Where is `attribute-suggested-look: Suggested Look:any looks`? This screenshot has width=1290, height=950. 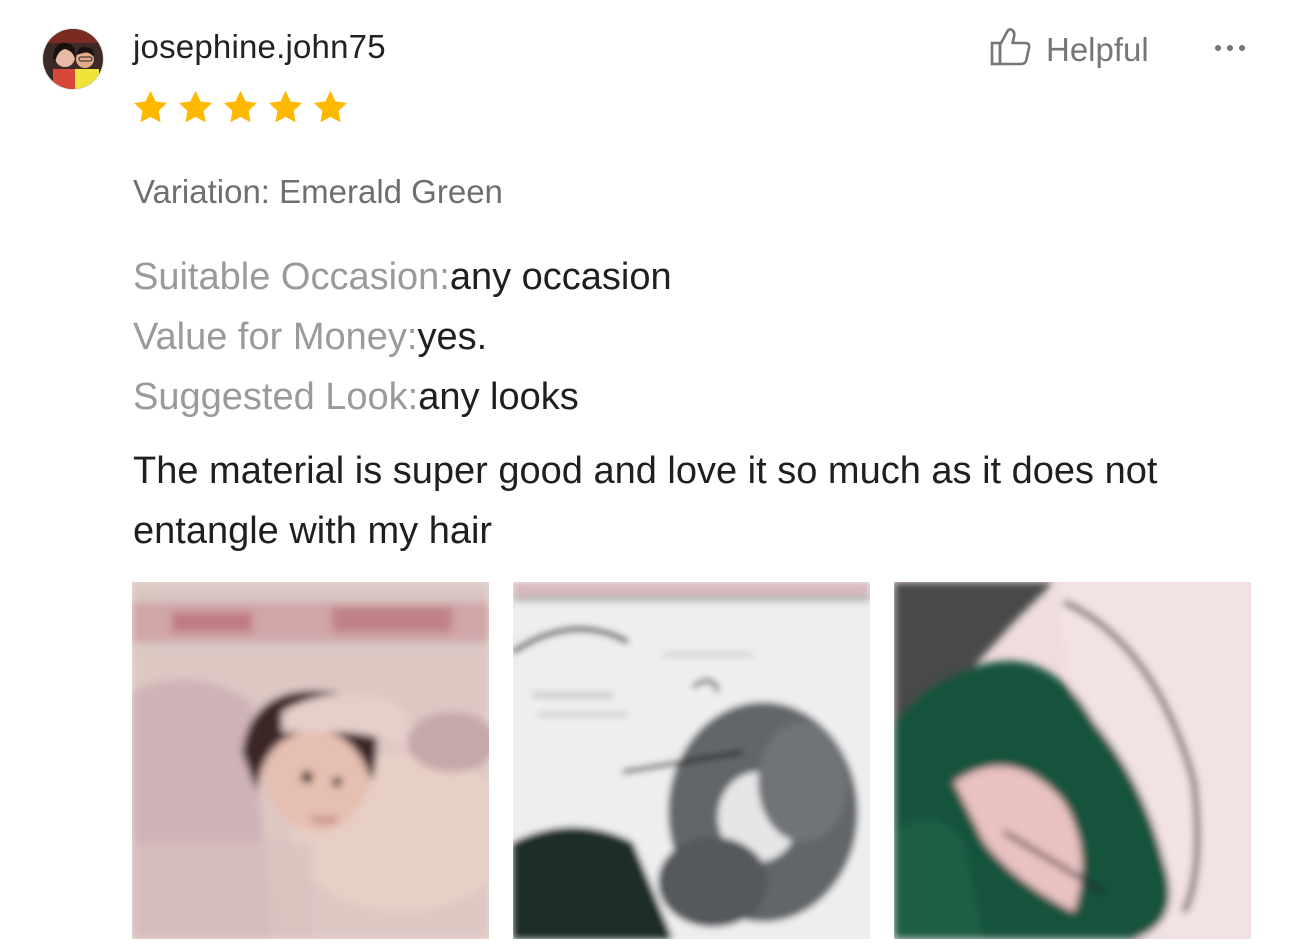
attribute-suggested-look: Suggested Look:any looks is located at coordinates (356, 397).